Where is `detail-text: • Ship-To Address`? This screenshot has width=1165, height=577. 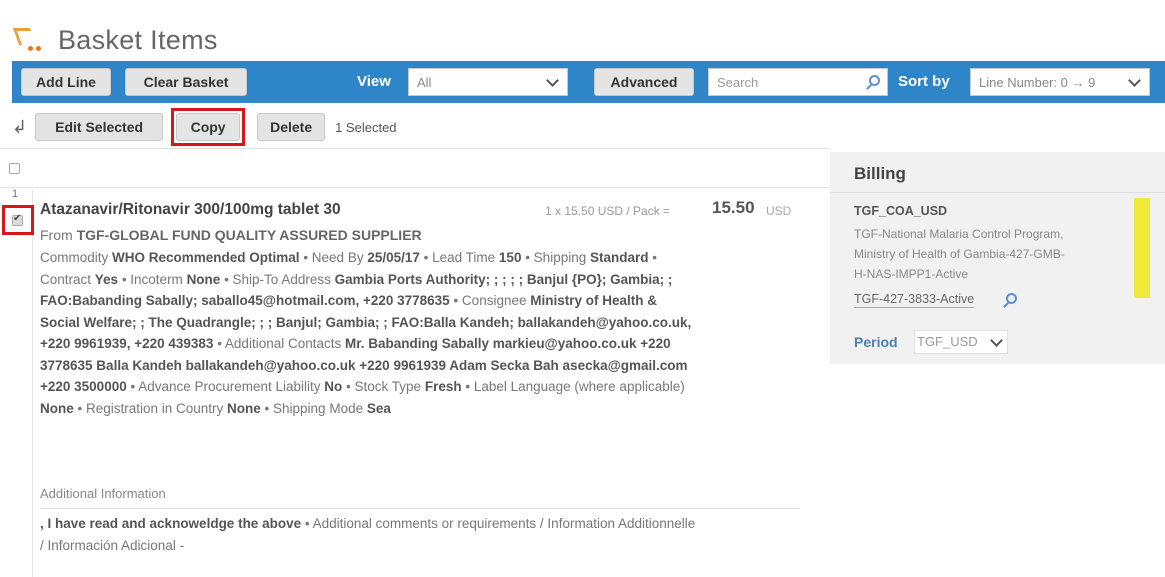
detail-text: • Ship-To Address is located at coordinates (277, 279).